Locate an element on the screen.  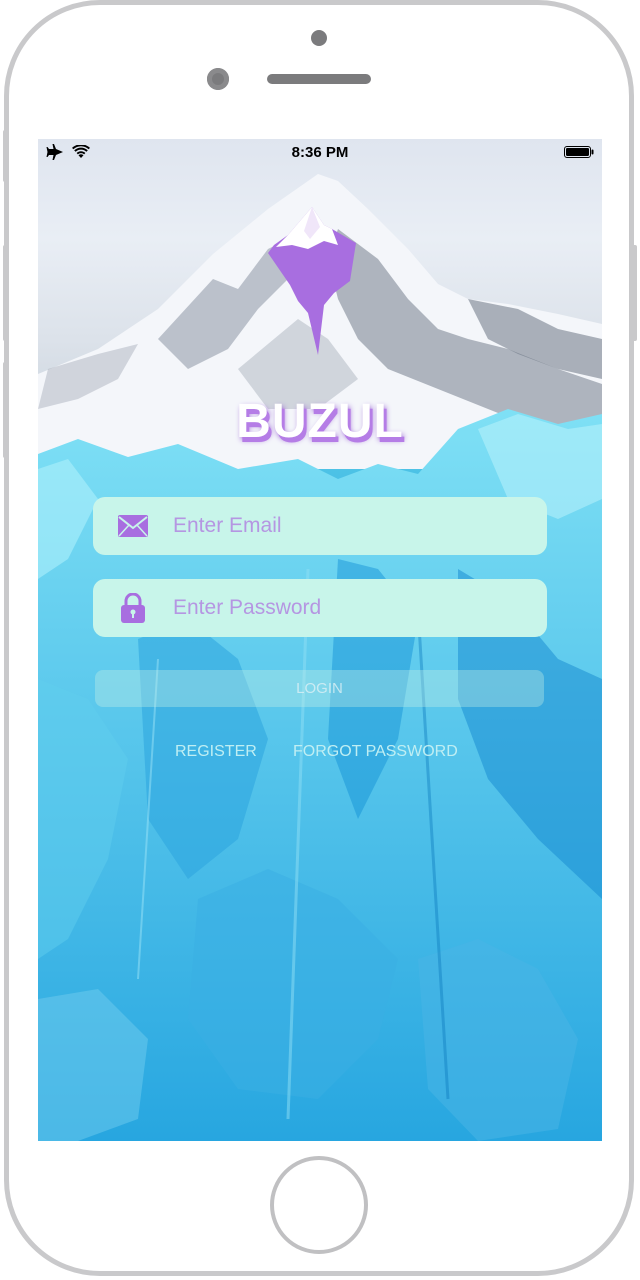
status-bar: 8:36 PM is located at coordinates (320, 153).